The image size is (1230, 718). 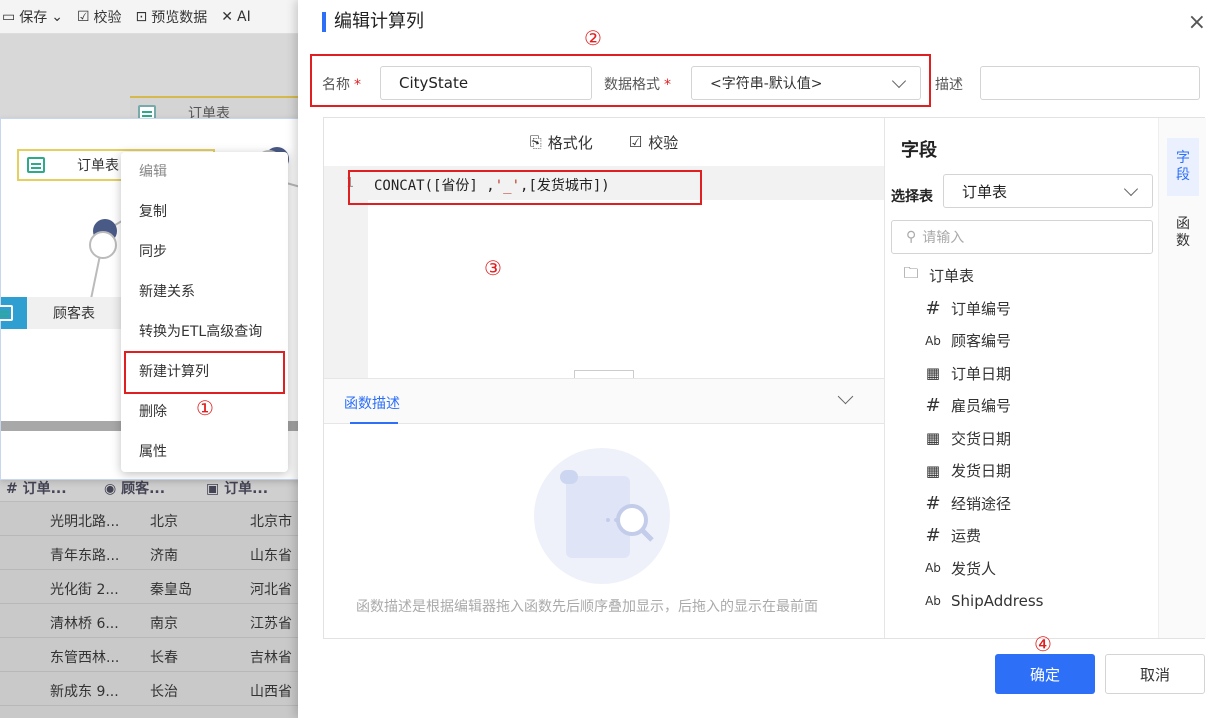 What do you see at coordinates (968, 373) in the screenshot?
I see `field-item: ▦ 订单日期` at bounding box center [968, 373].